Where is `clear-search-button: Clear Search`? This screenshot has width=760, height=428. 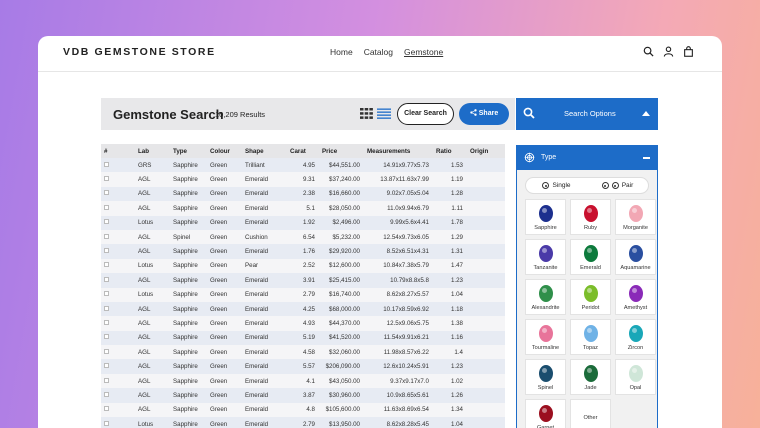
clear-search-button: Clear Search is located at coordinates (425, 114).